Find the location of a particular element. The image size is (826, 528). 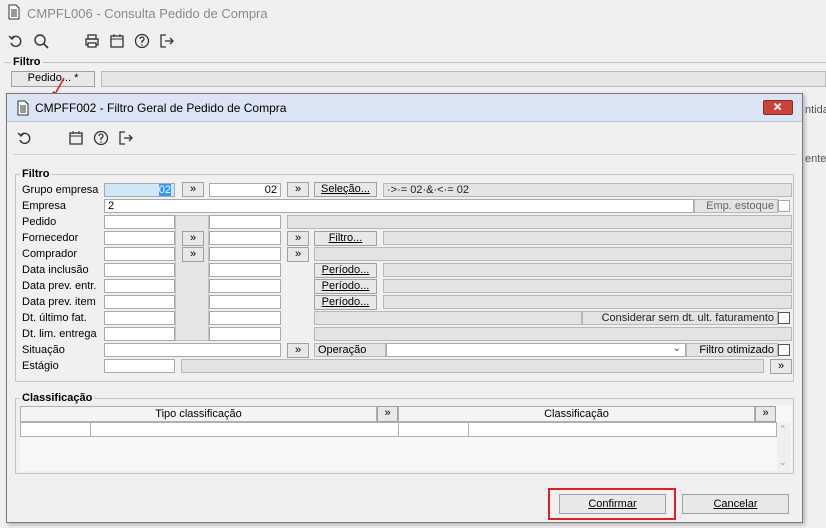

label-data-prev-entr: Data prev. entr. is located at coordinates (59, 286).